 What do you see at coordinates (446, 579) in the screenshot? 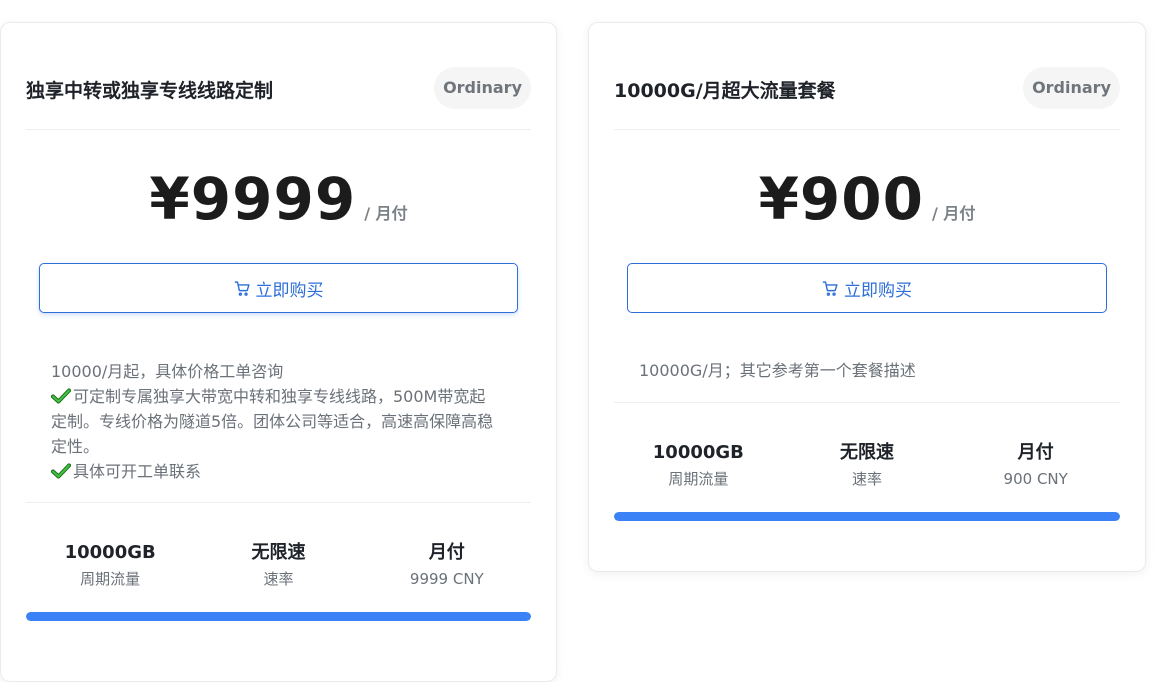
I see `stat-label: 9999 CNY` at bounding box center [446, 579].